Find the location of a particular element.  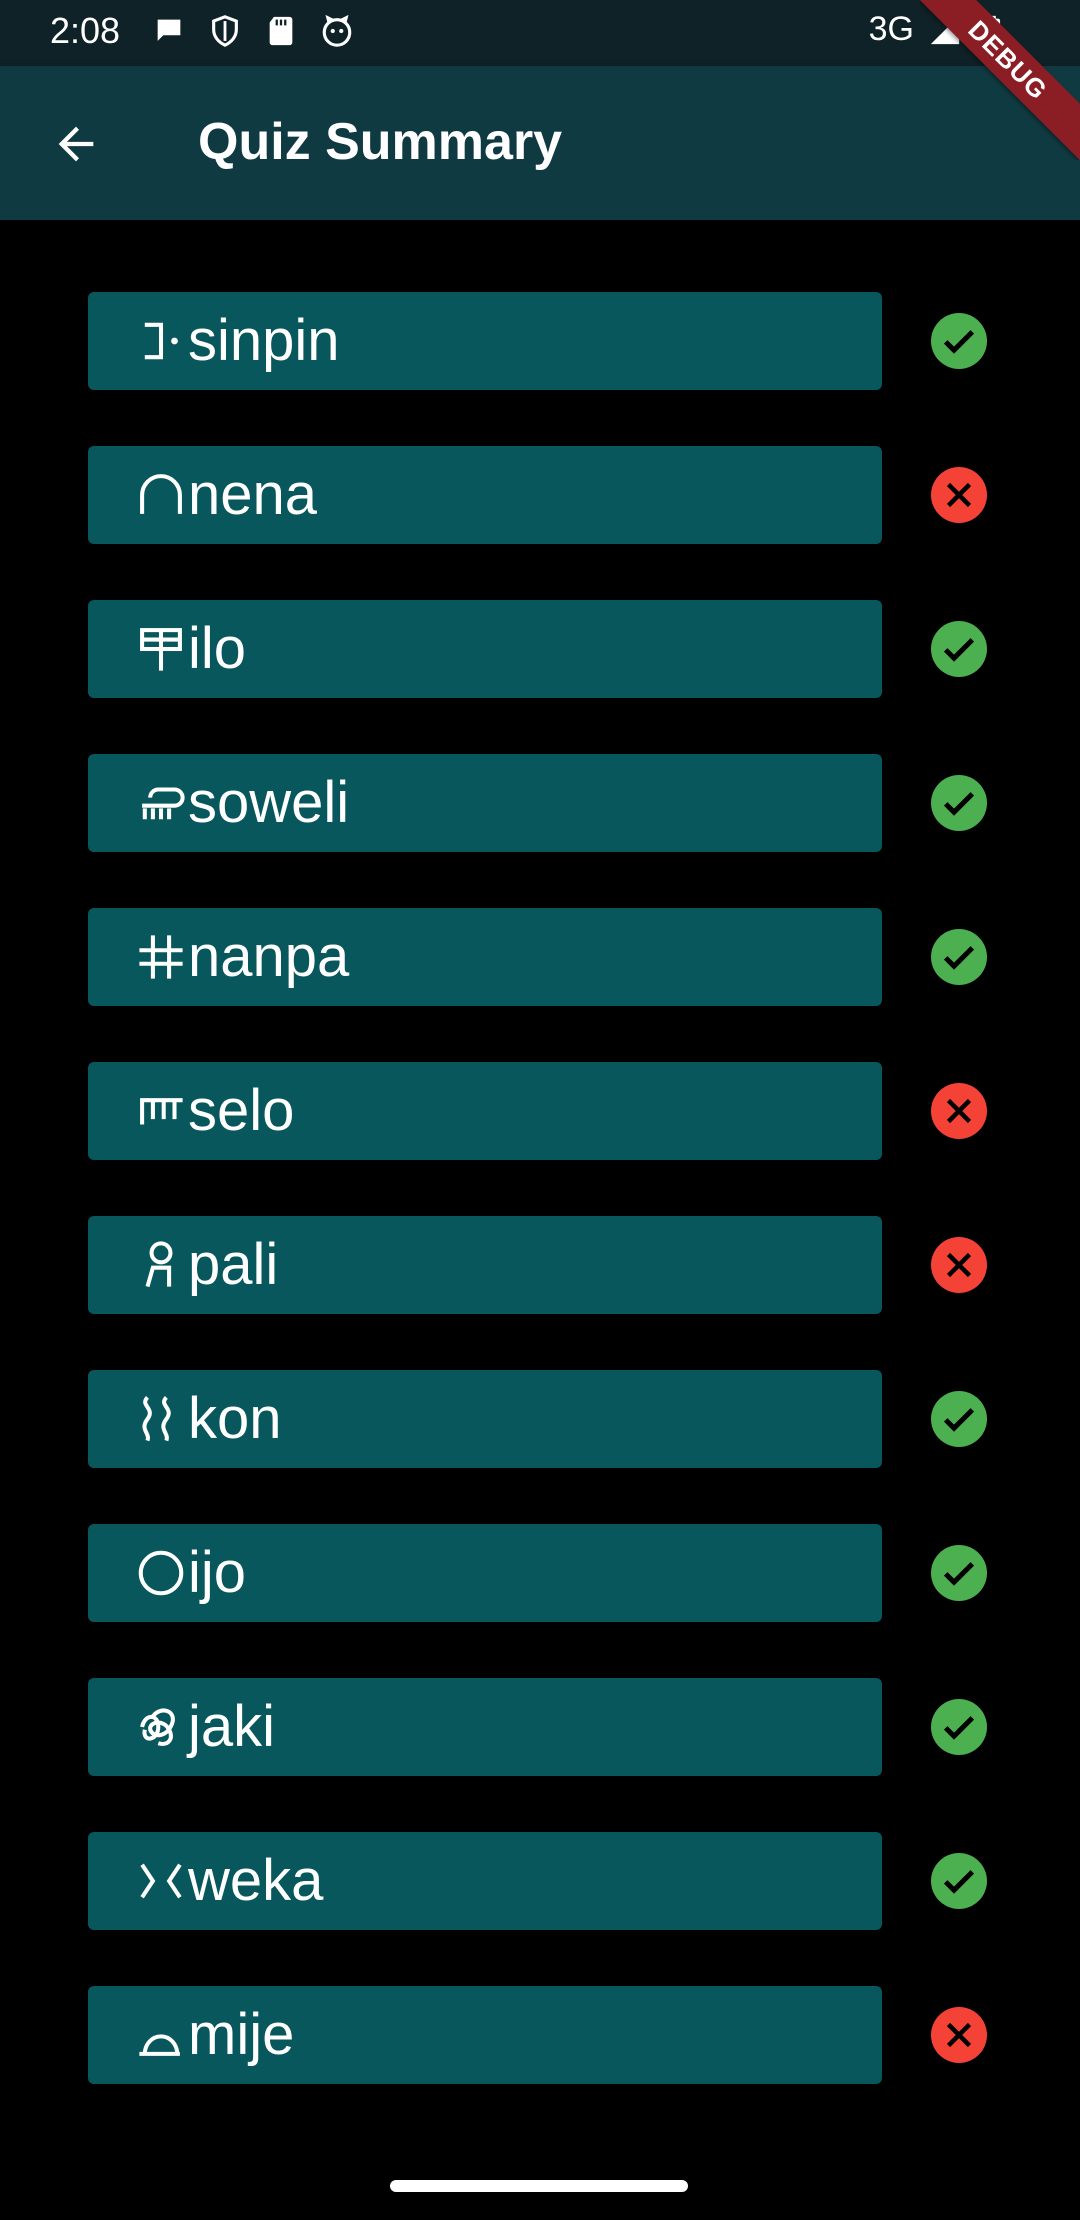

page-title: Quiz Summary is located at coordinates (380, 142).